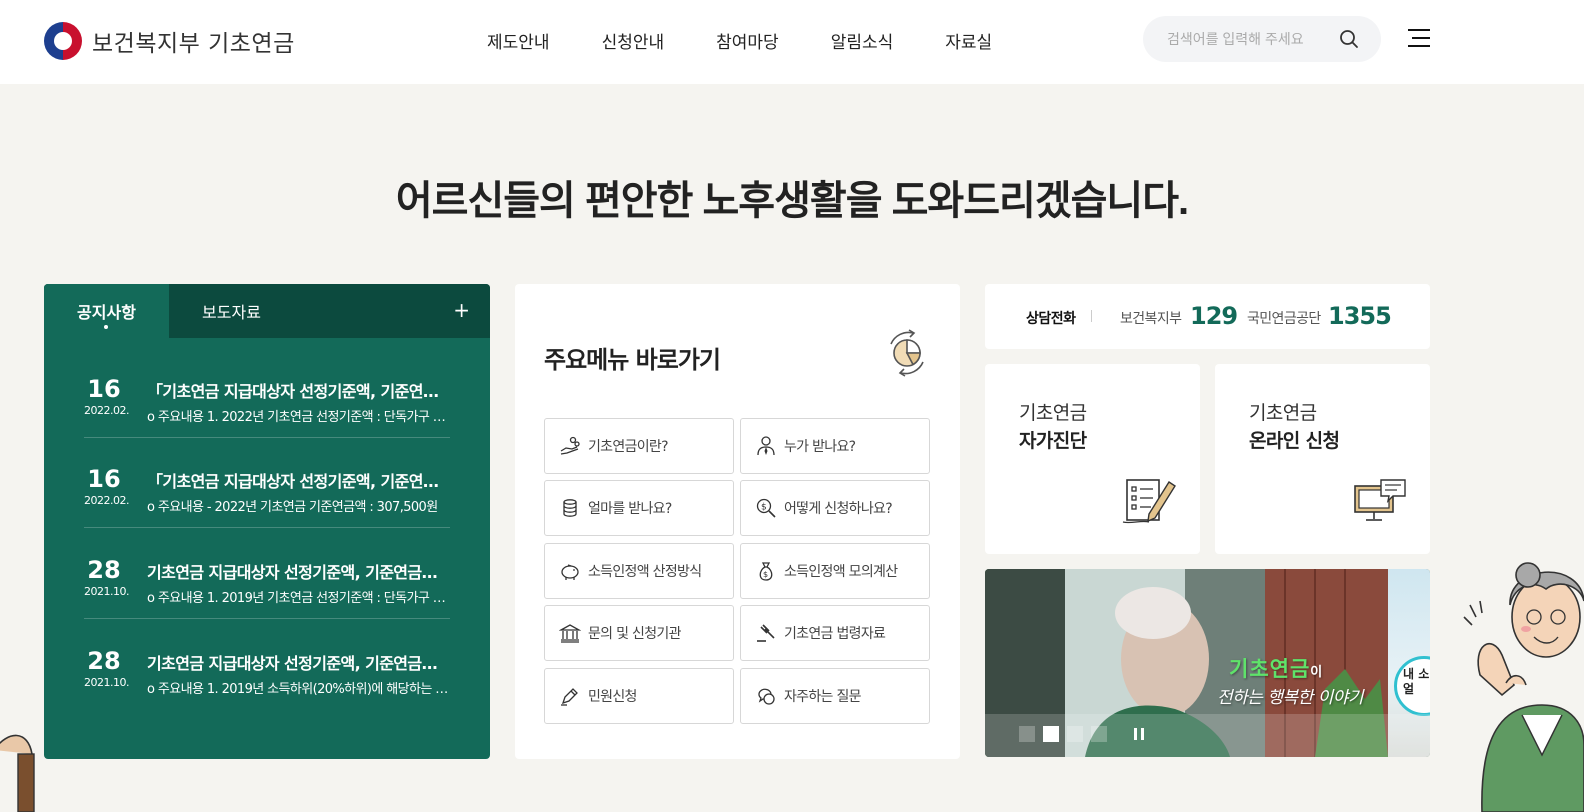  Describe the element at coordinates (1139, 734) in the screenshot. I see `pause-icon` at that location.